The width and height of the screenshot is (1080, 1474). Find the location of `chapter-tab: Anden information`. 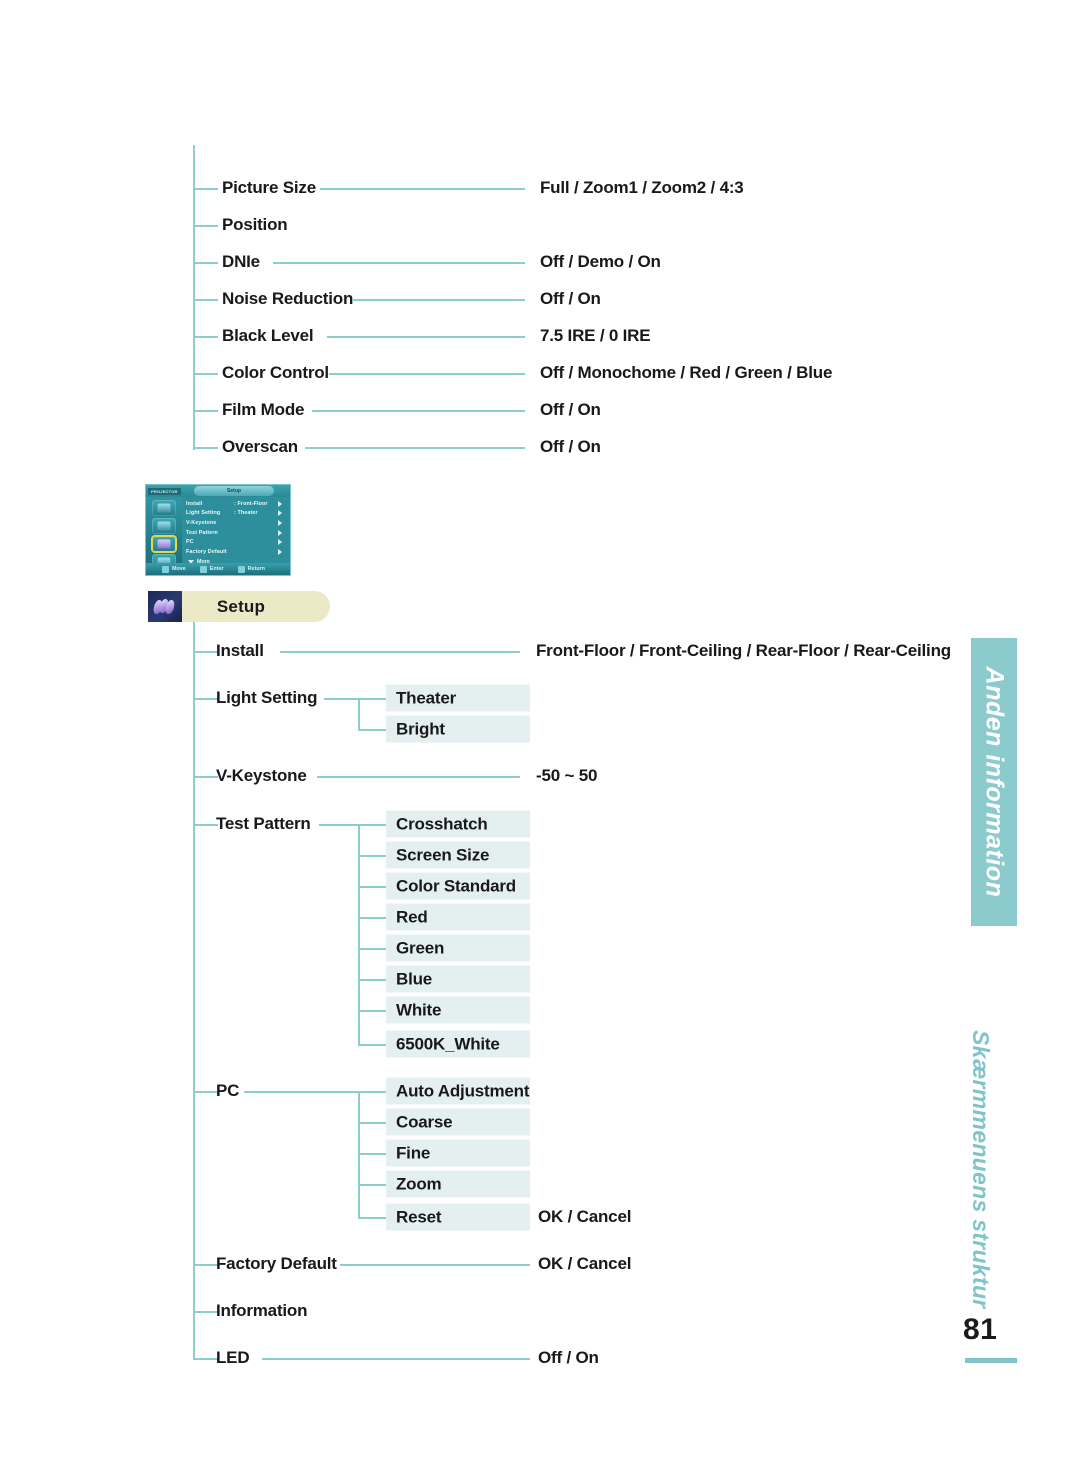

chapter-tab: Anden information is located at coordinates (994, 782).